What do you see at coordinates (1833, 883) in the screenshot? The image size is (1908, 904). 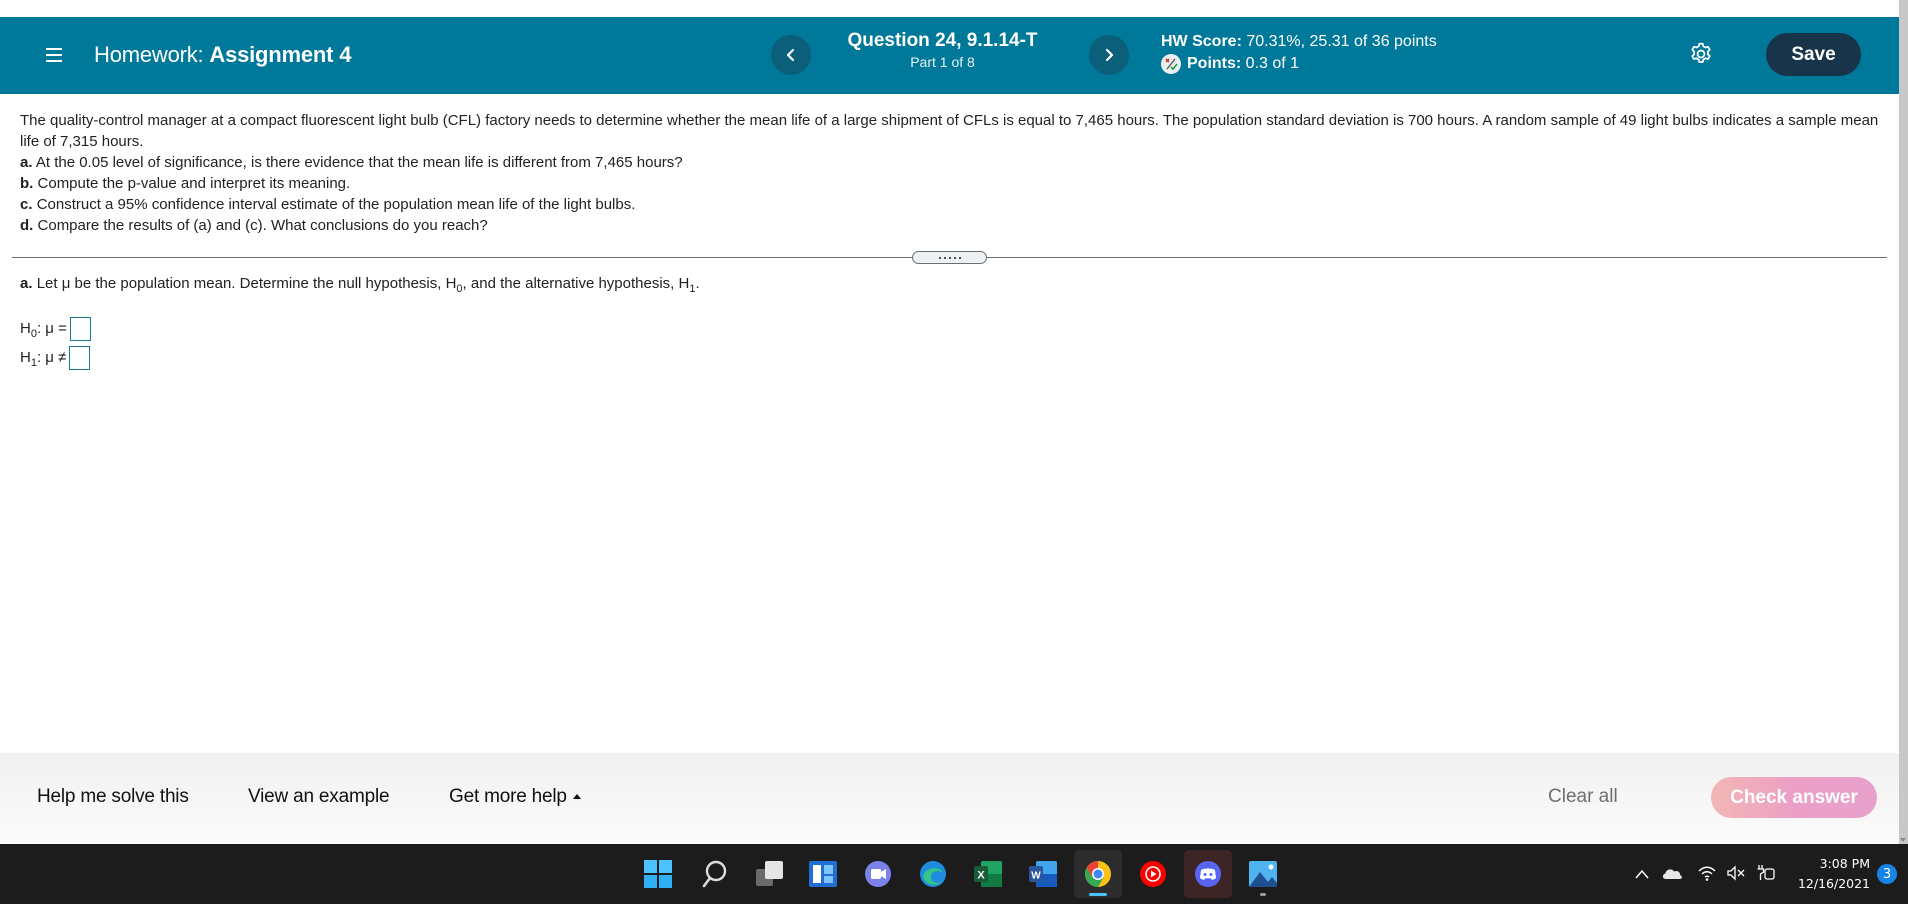 I see `clock-date: 12/16/2021` at bounding box center [1833, 883].